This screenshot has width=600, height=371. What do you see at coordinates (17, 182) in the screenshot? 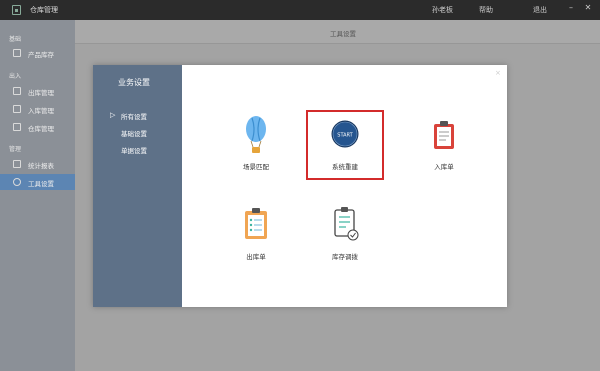
I see `gear-icon` at bounding box center [17, 182].